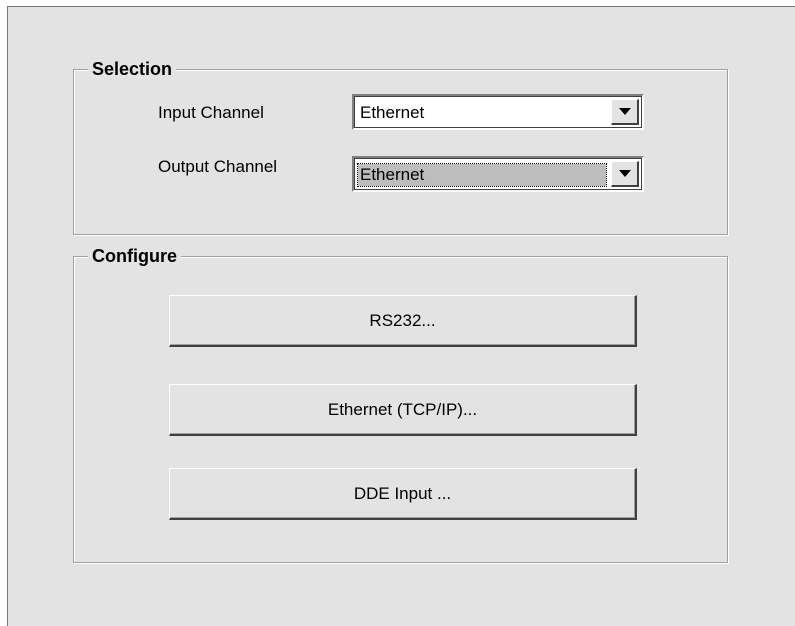 The height and width of the screenshot is (626, 795). What do you see at coordinates (482, 175) in the screenshot?
I see `output-channel-value: Ethernet` at bounding box center [482, 175].